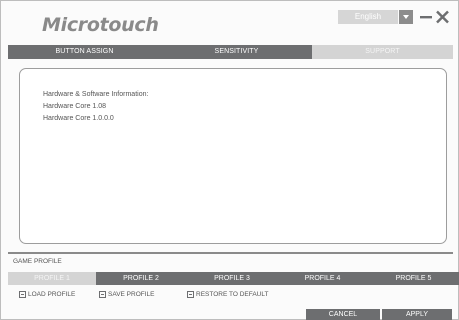 This screenshot has height=320, width=459. What do you see at coordinates (413, 278) in the screenshot?
I see `tab-profile-5: PROFILE 5` at bounding box center [413, 278].